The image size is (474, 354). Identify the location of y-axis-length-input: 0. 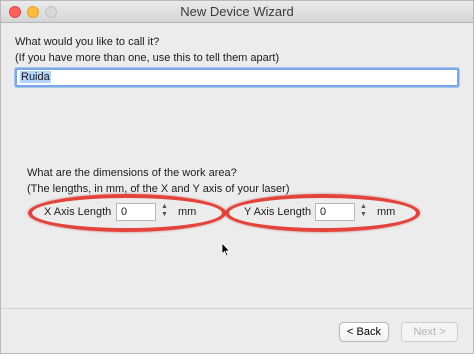
(335, 212).